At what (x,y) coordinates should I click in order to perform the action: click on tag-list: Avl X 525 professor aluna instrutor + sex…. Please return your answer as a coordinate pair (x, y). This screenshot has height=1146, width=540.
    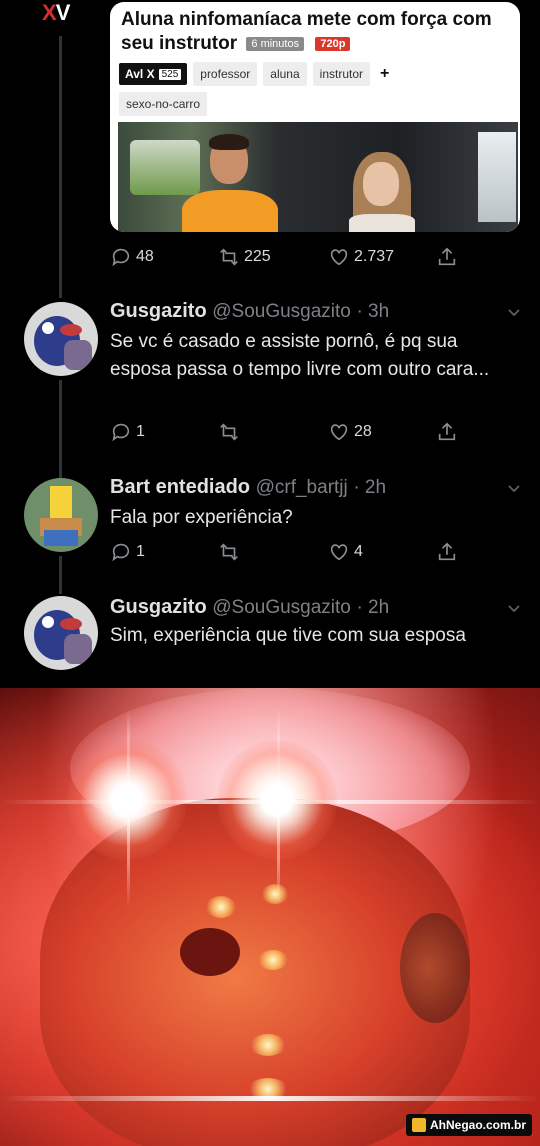
    Looking at the image, I should click on (316, 92).